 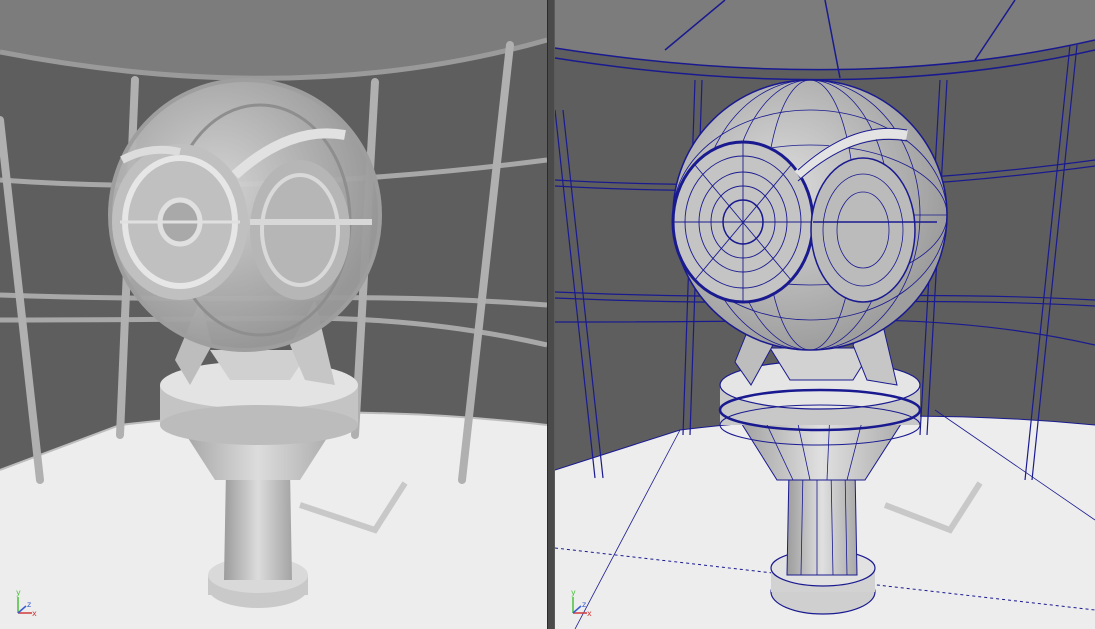 I want to click on axis-gizmo-right: y x z, so click(x=581, y=603).